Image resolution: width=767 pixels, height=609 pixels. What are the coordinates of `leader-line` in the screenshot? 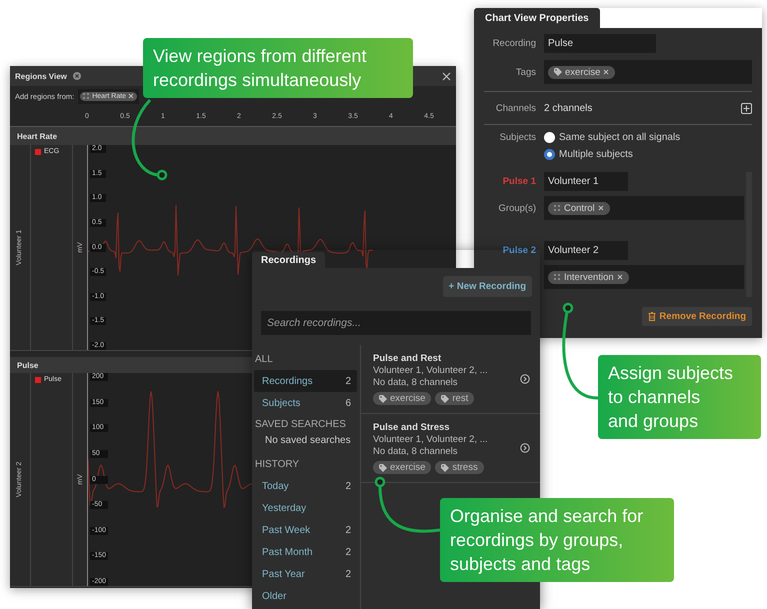 It's located at (407, 504).